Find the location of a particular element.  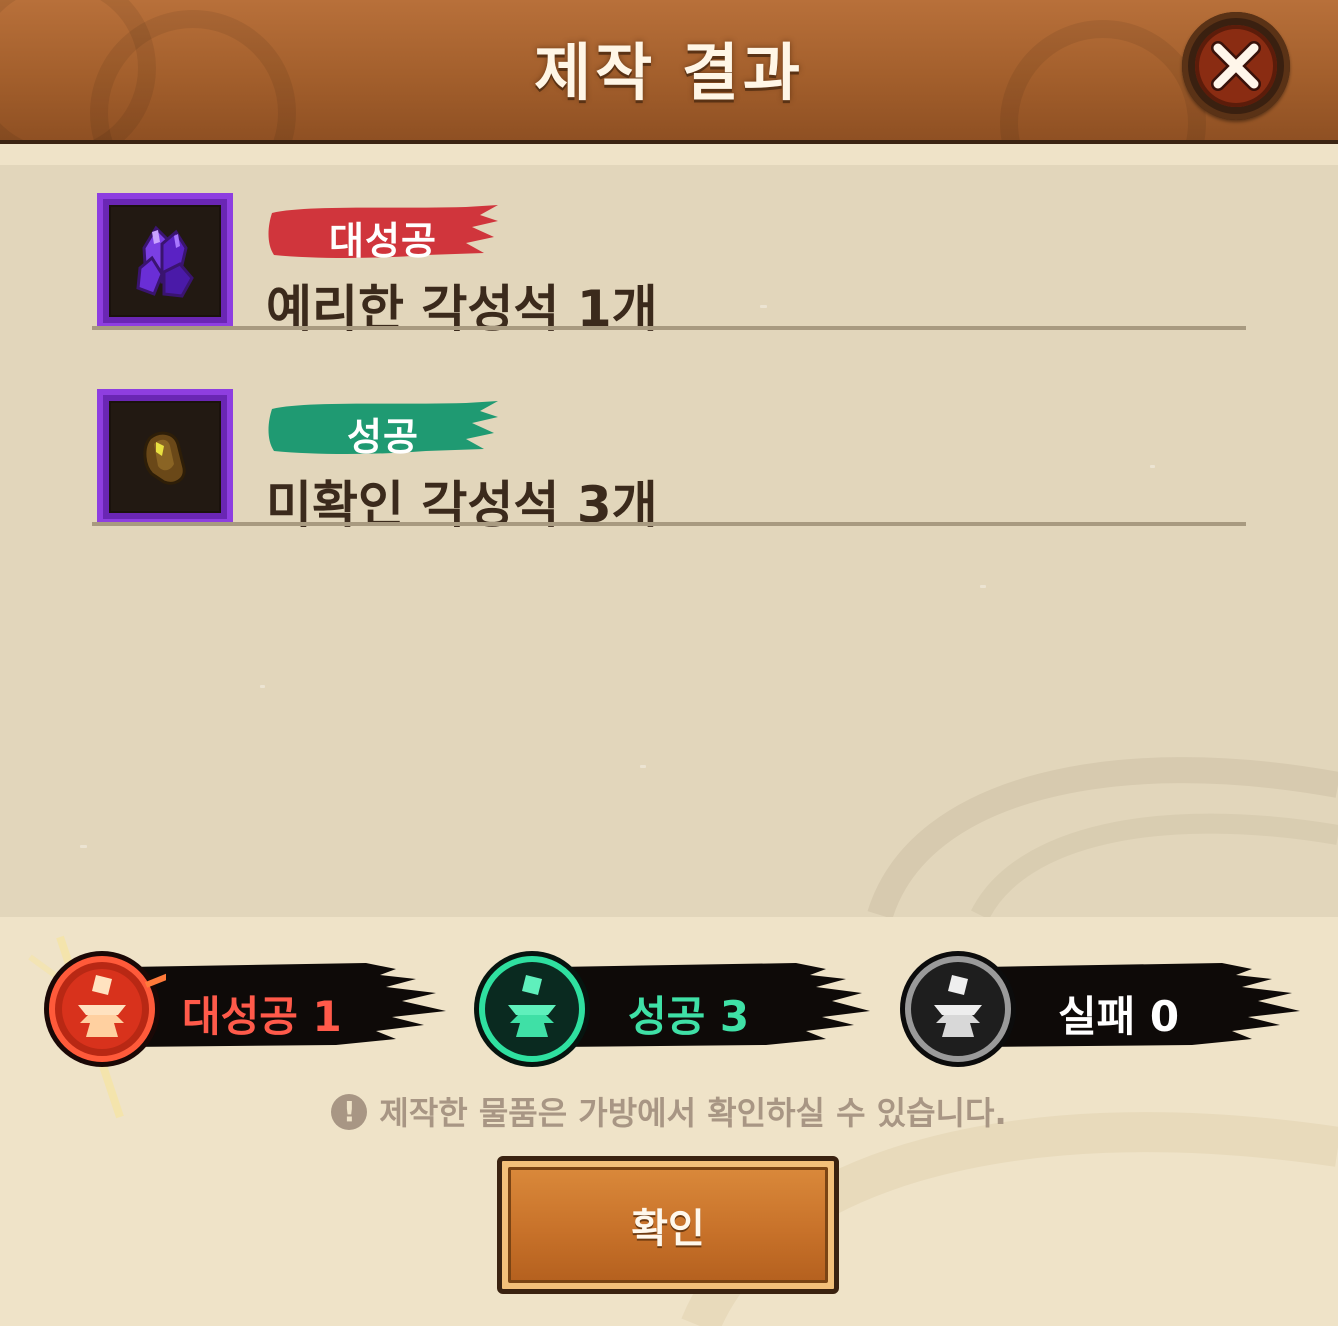

confirm-button: 확인 is located at coordinates (668, 1225).